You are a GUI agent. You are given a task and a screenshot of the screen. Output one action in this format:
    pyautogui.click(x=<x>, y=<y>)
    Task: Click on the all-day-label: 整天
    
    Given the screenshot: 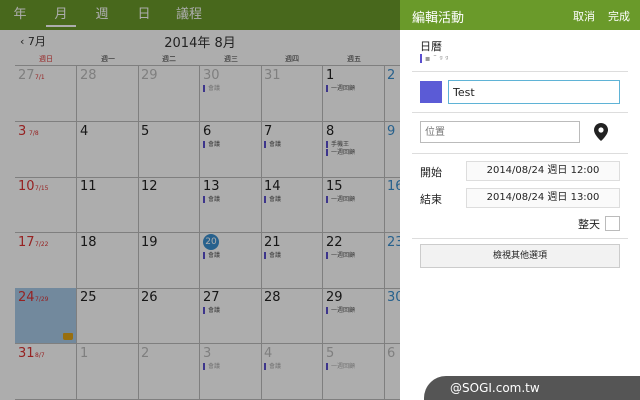 What is the action you would take?
    pyautogui.click(x=589, y=224)
    